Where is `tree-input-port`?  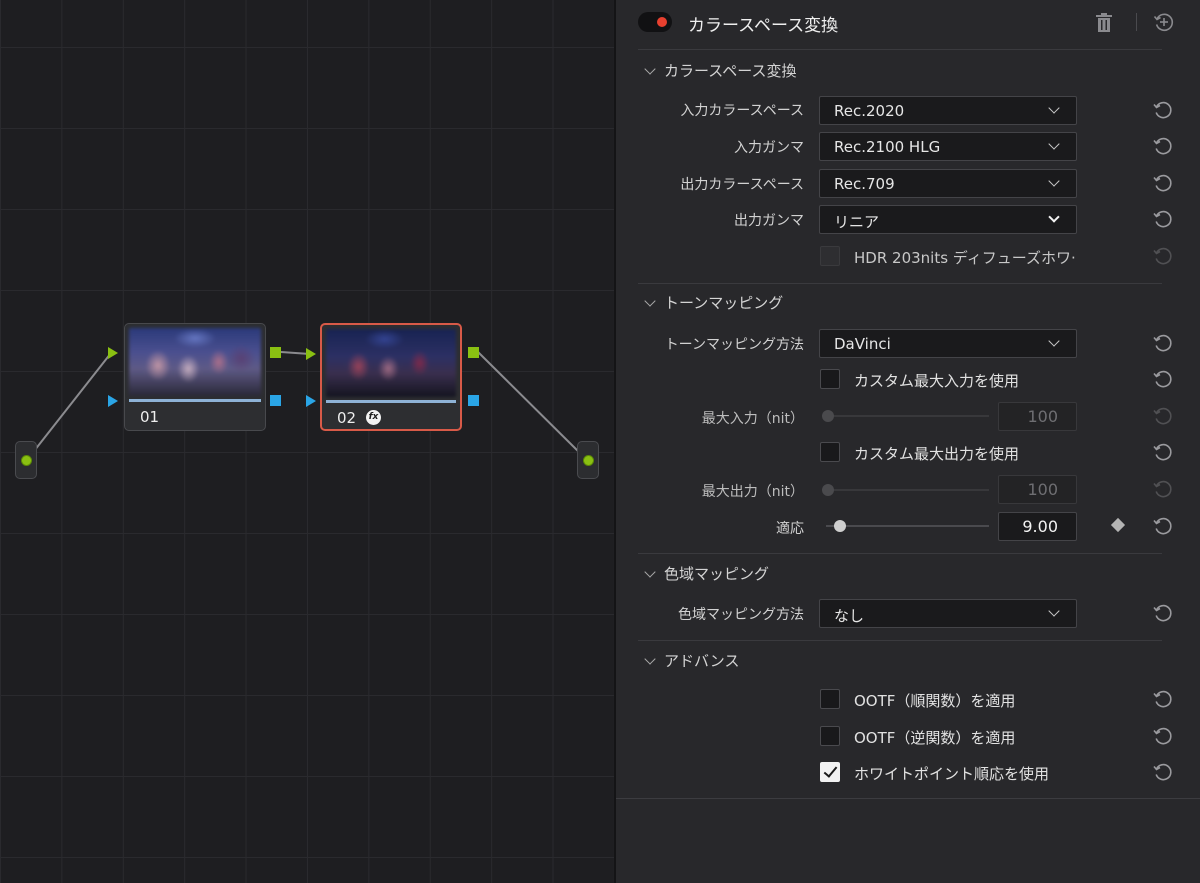 tree-input-port is located at coordinates (588, 460).